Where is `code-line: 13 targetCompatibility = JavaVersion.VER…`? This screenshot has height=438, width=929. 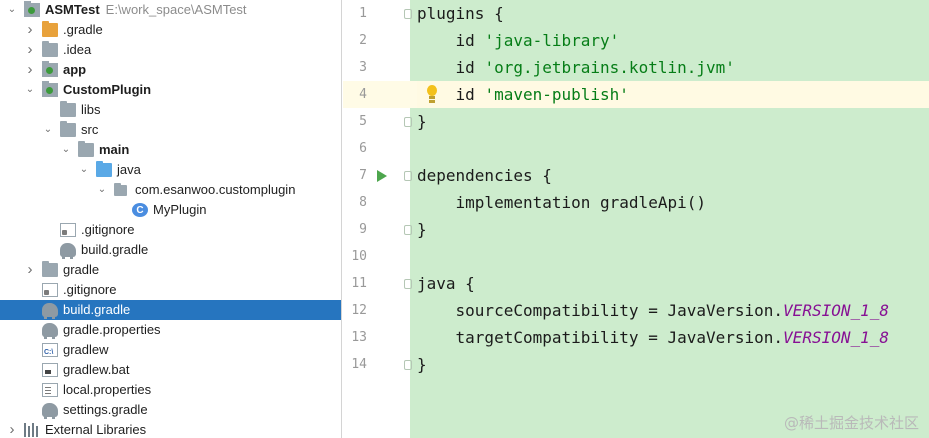
code-line: 13 targetCompatibility = JavaVersion.VER… is located at coordinates (636, 337).